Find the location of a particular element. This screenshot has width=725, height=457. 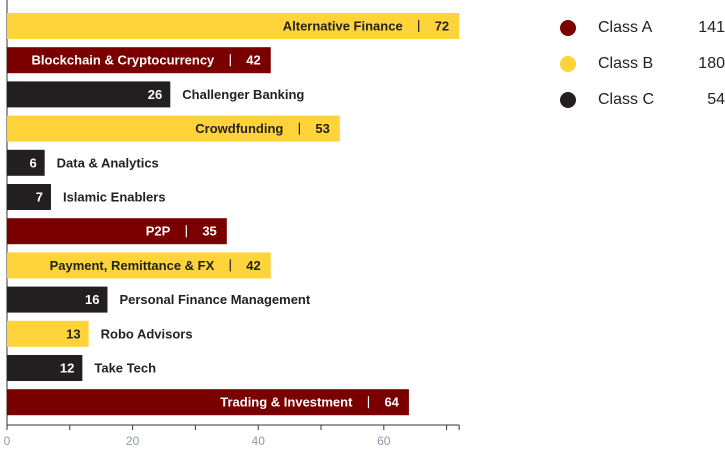

legend-item-class-c: Class C 54 is located at coordinates (642, 100).